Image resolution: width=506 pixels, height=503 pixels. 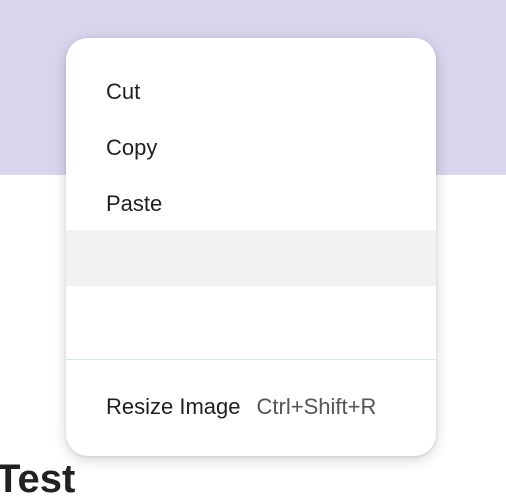 What do you see at coordinates (251, 148) in the screenshot?
I see `menu-item-copy: Copy` at bounding box center [251, 148].